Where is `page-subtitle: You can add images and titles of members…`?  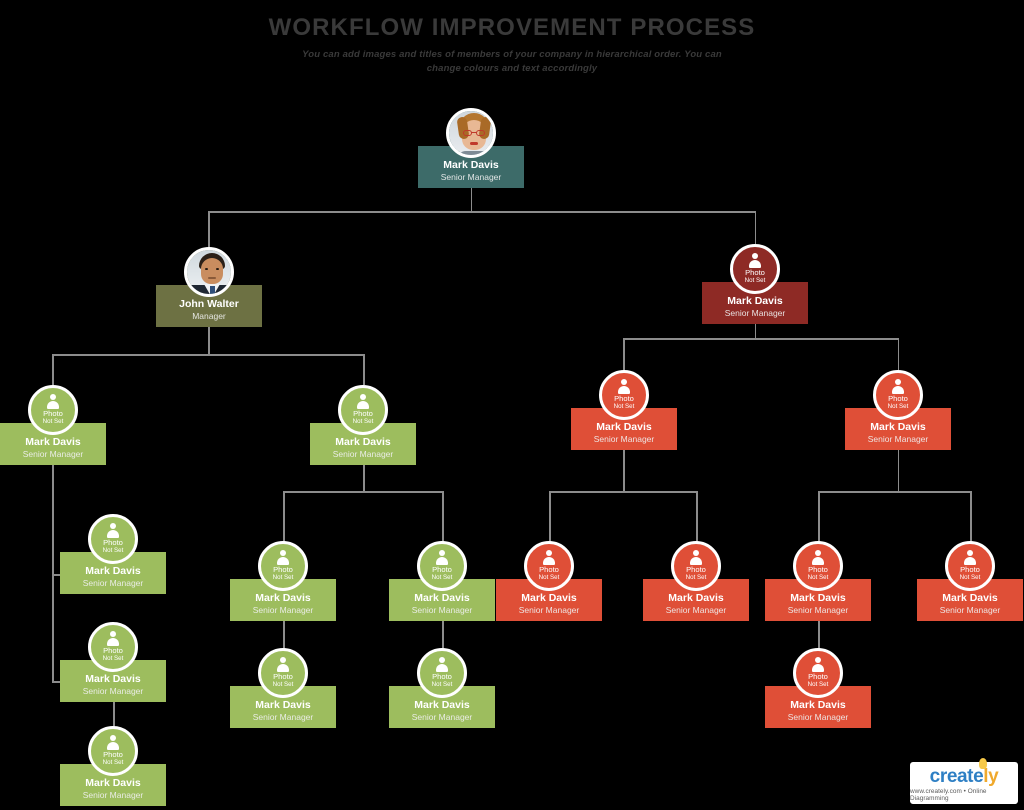
page-subtitle: You can add images and titles of members… is located at coordinates (512, 61).